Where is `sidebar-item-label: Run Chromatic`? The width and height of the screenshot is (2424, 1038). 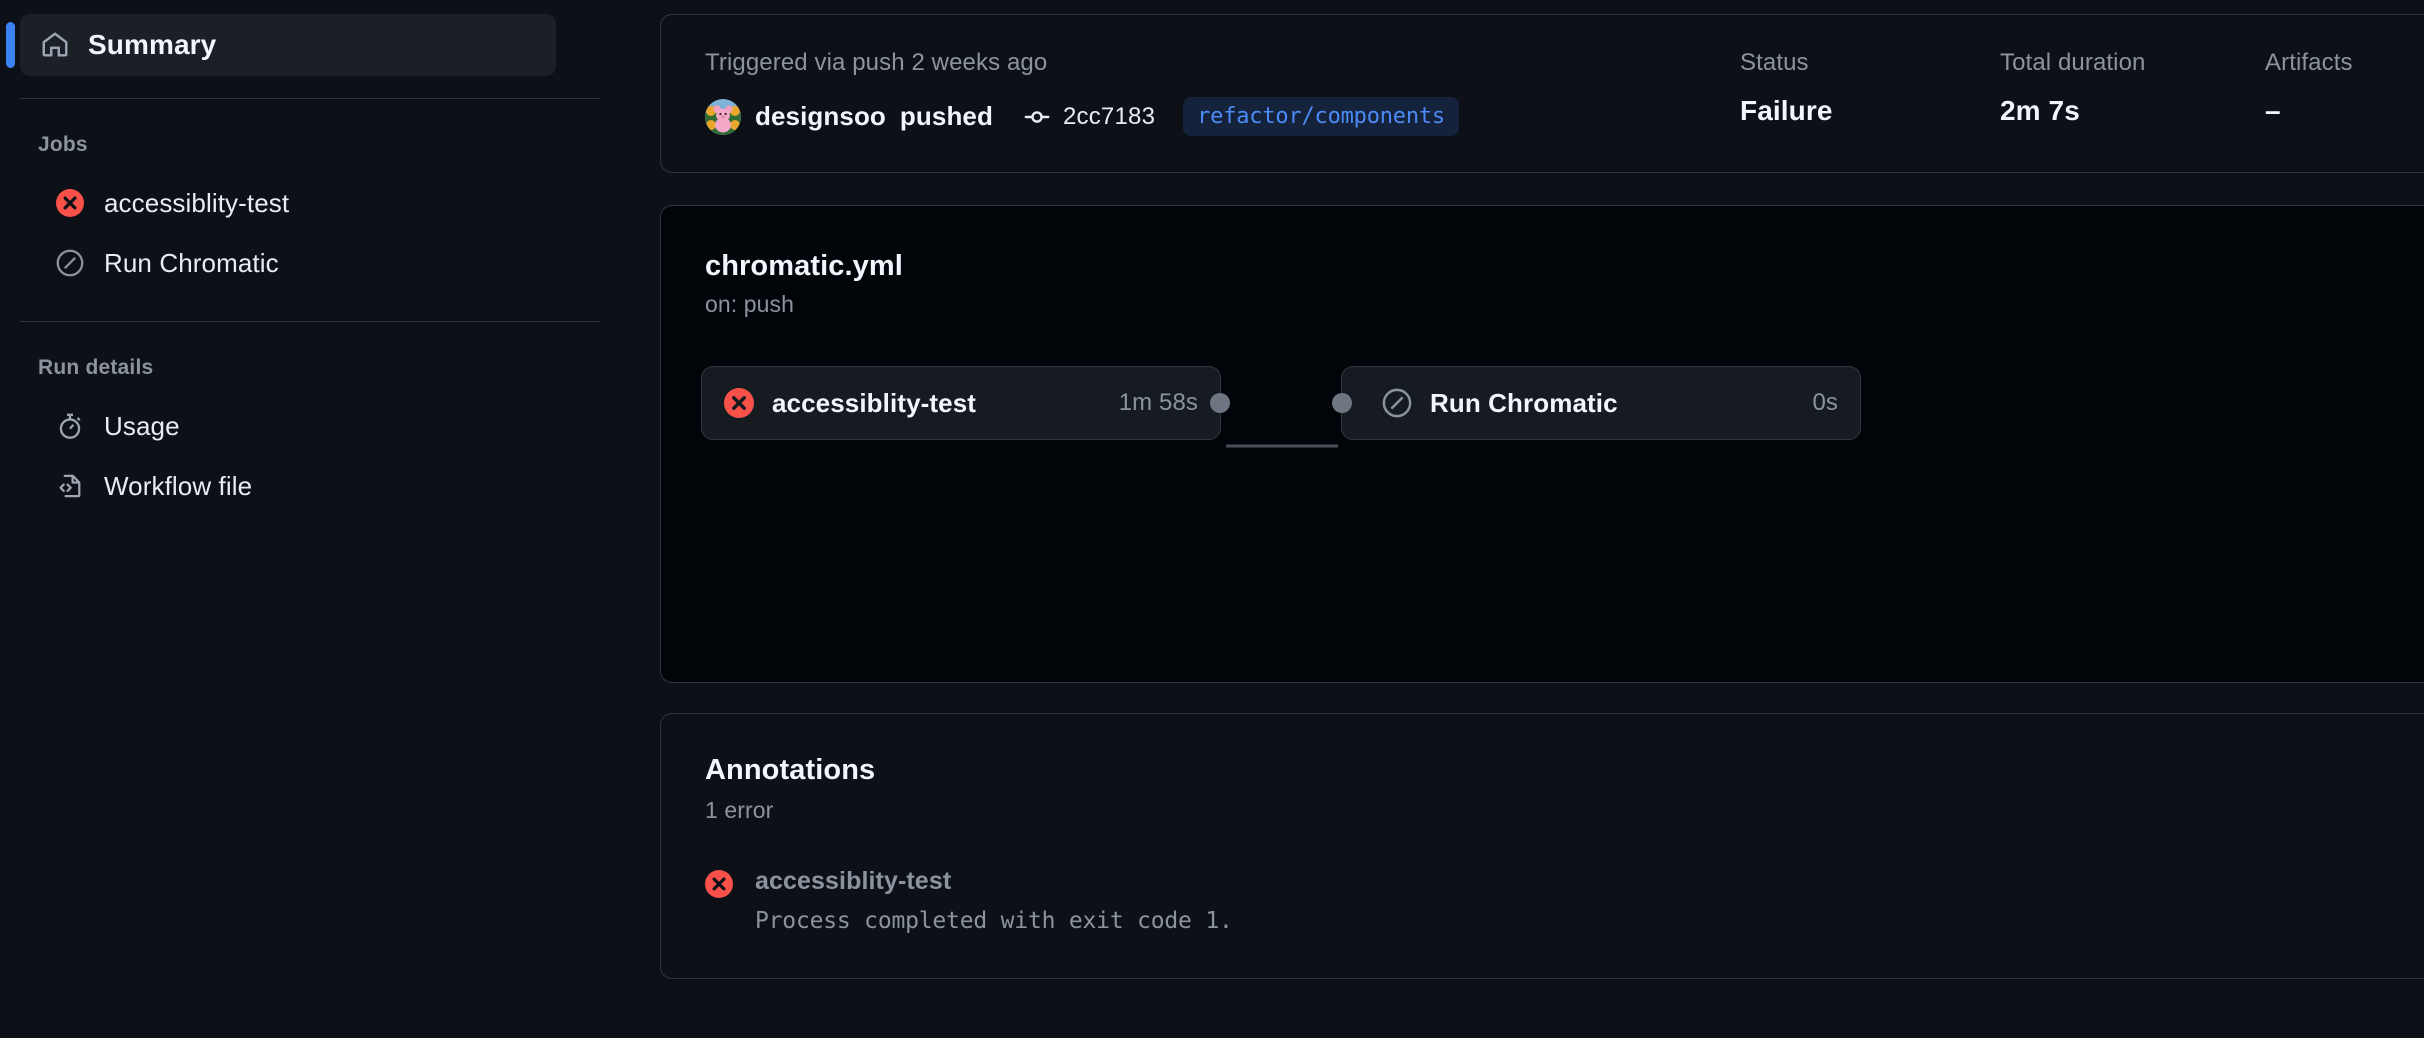
sidebar-item-label: Run Chromatic is located at coordinates (191, 262).